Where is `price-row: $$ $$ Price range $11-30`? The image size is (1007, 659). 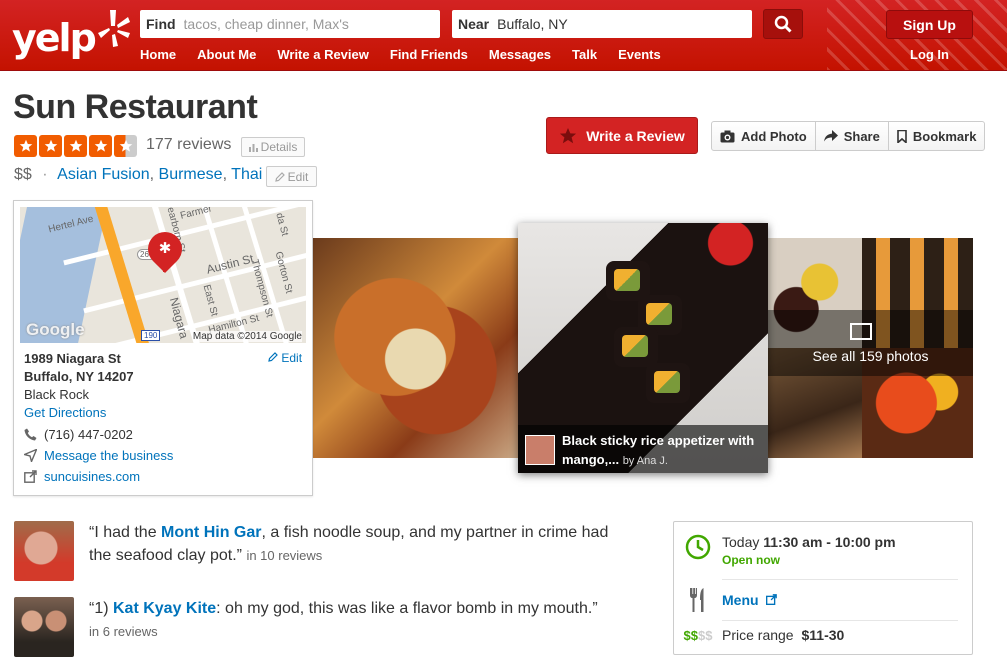
price-row: $$ $$ Price range $11-30 is located at coordinates (823, 635).